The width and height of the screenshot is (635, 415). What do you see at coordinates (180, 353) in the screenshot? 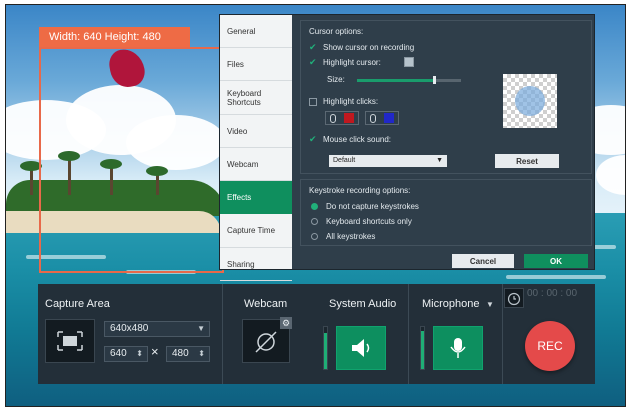
I see `height-value: 480` at bounding box center [180, 353].